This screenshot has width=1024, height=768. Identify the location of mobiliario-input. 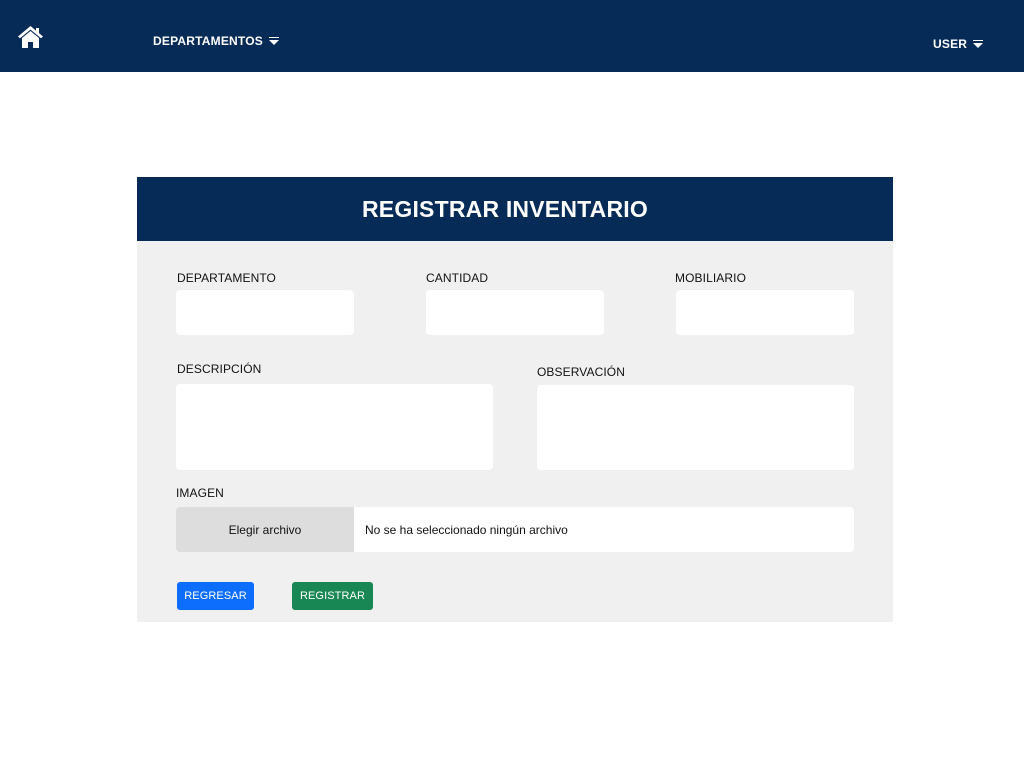
(765, 312).